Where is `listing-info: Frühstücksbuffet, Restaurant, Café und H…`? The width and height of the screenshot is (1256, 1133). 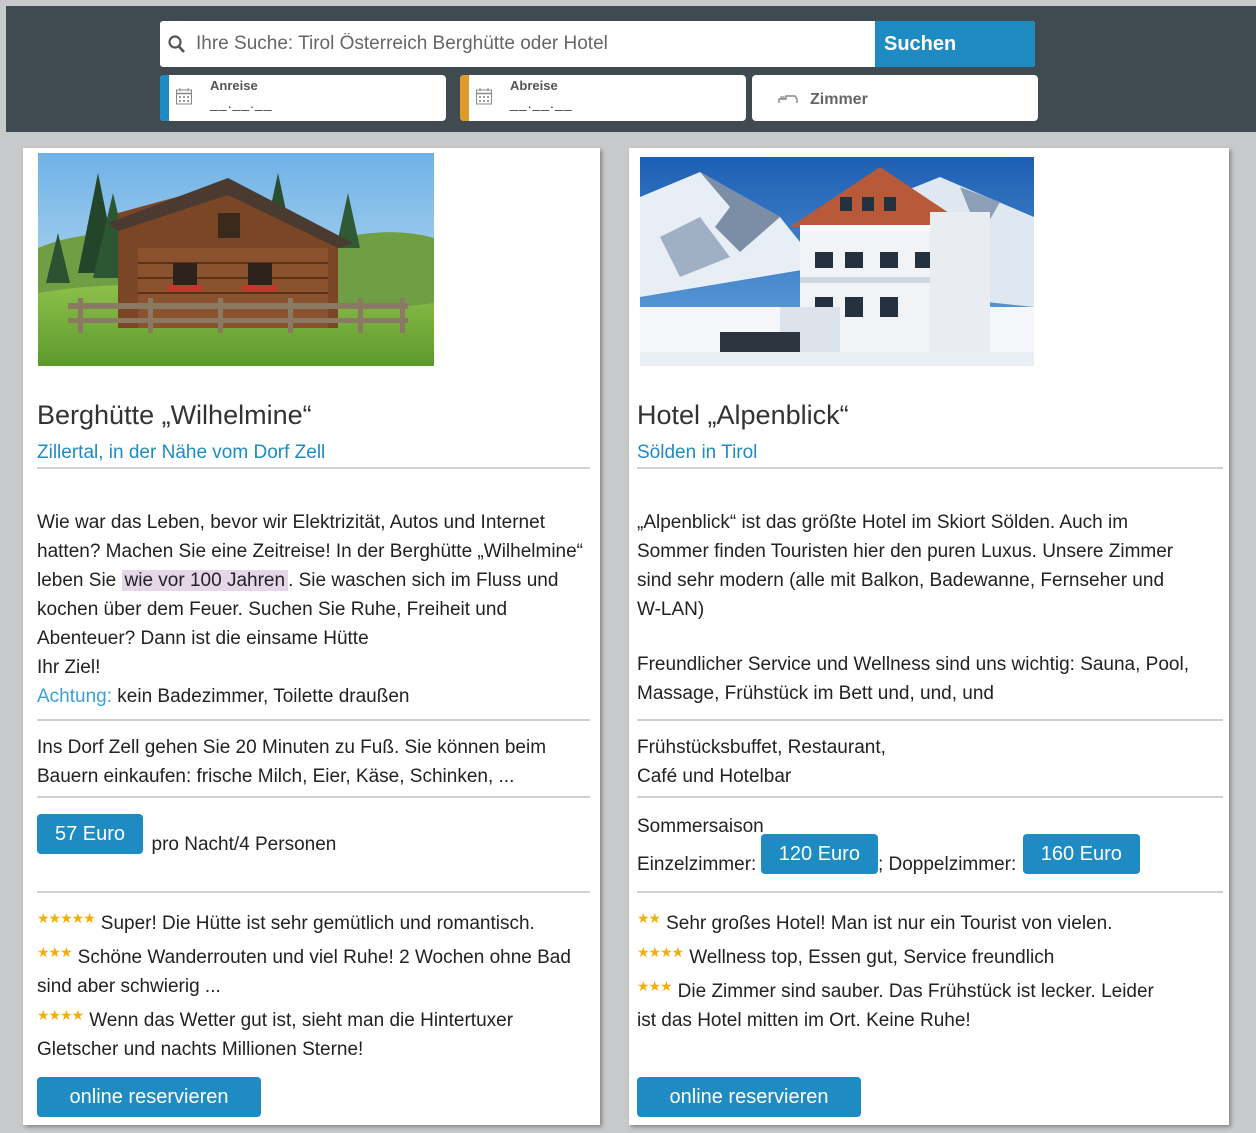 listing-info: Frühstücksbuffet, Restaurant, Café und H… is located at coordinates (917, 762).